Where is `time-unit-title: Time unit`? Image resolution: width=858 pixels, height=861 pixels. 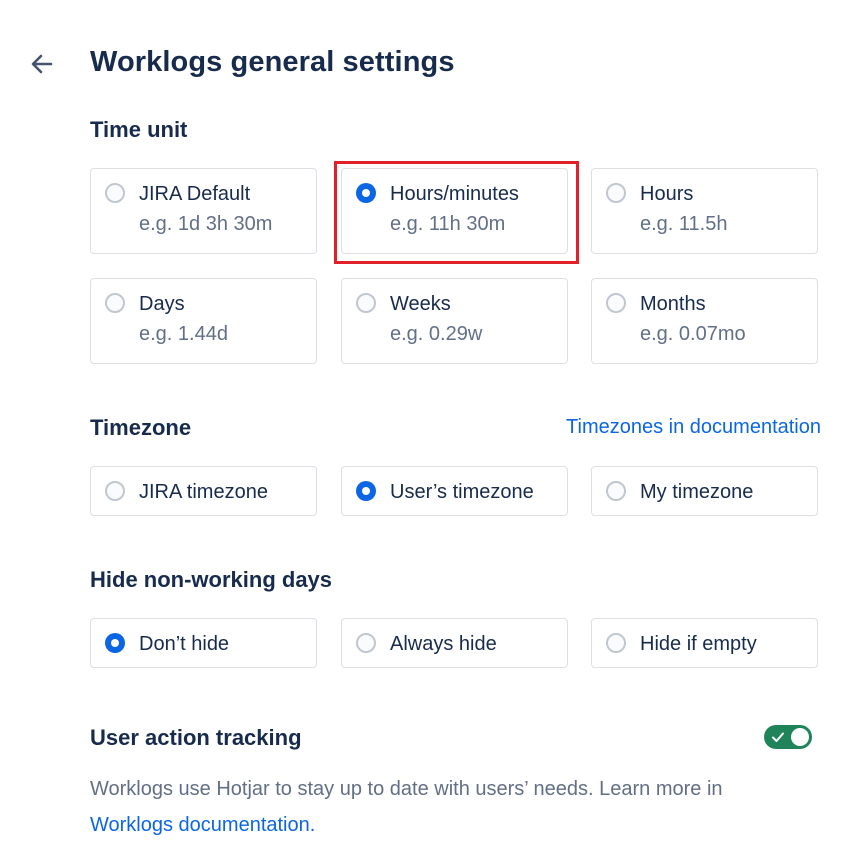 time-unit-title: Time unit is located at coordinates (139, 129).